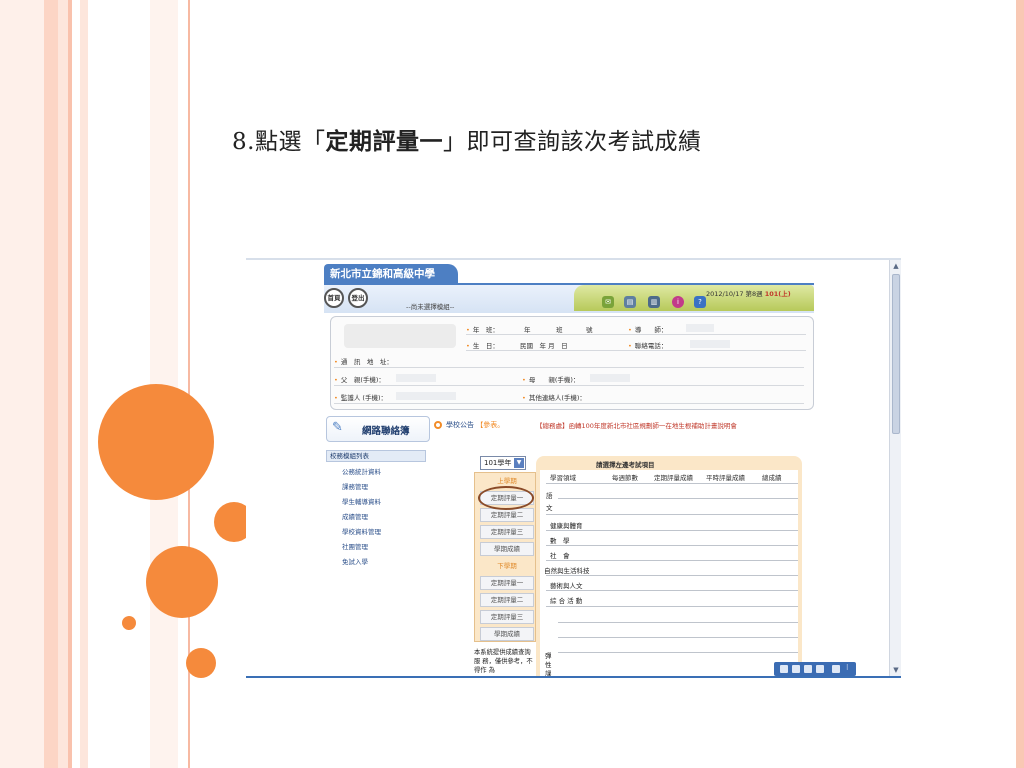 The height and width of the screenshot is (768, 1024). What do you see at coordinates (527, 330) in the screenshot?
I see `class-year-text: 年` at bounding box center [527, 330].